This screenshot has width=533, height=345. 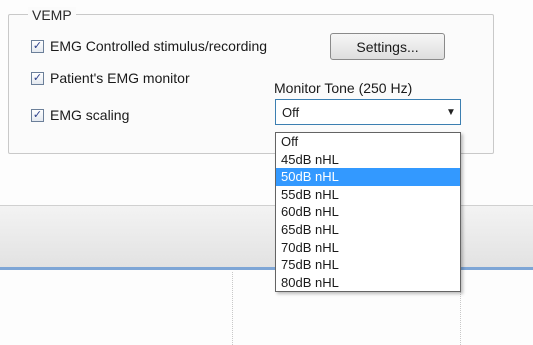 I want to click on option-off: Off, so click(x=368, y=142).